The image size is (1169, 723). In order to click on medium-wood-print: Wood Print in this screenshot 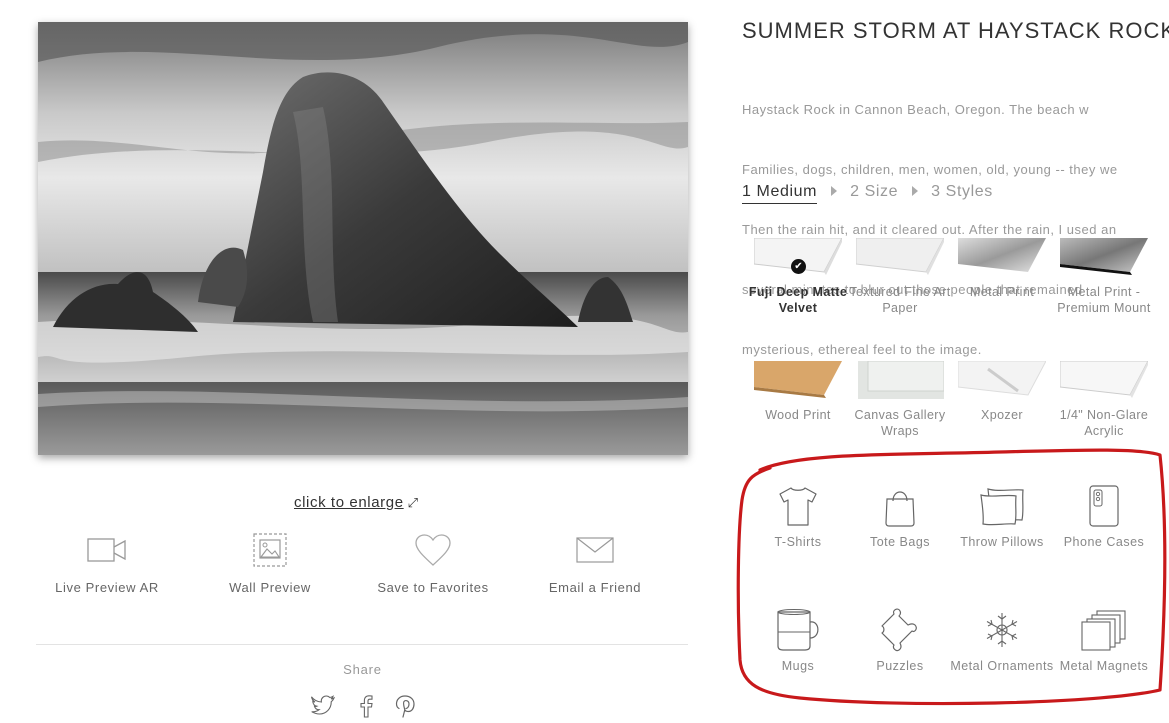, I will do `click(798, 392)`.